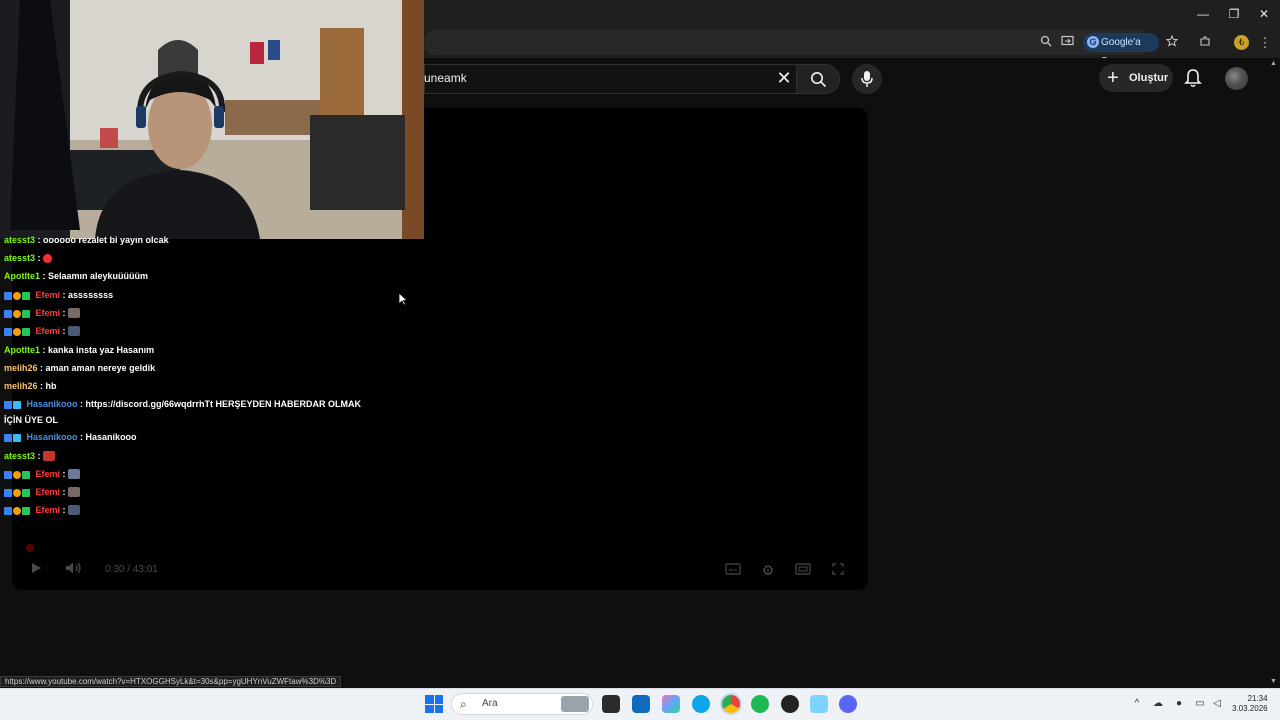 The height and width of the screenshot is (720, 1280). Describe the element at coordinates (36, 570) in the screenshot. I see `play-icon` at that location.